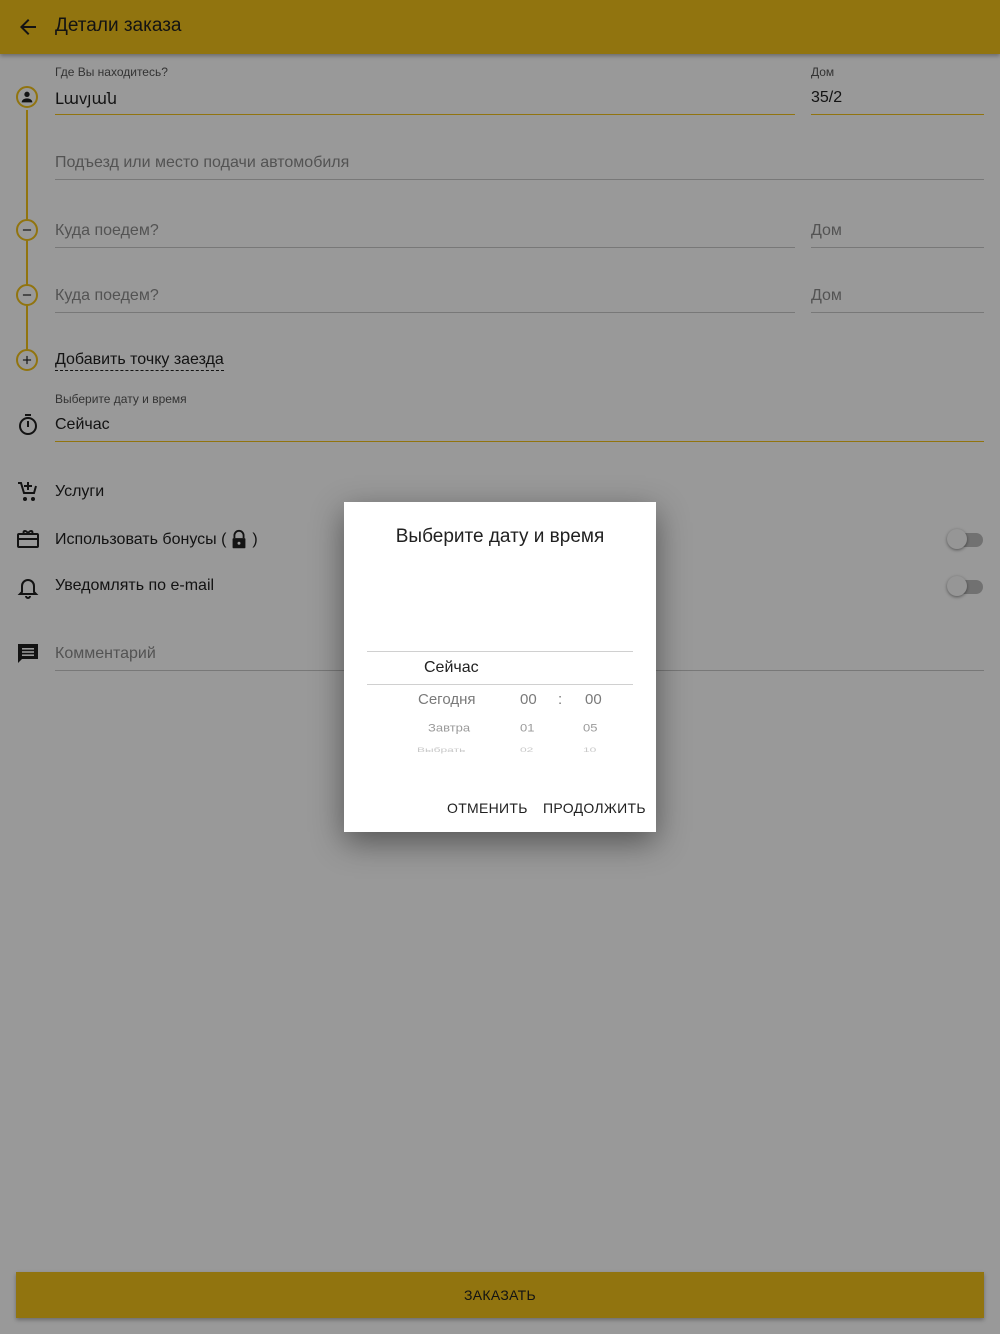 The width and height of the screenshot is (1000, 1334). Describe the element at coordinates (526, 750) in the screenshot. I see `picker-hour-option: 02` at that location.